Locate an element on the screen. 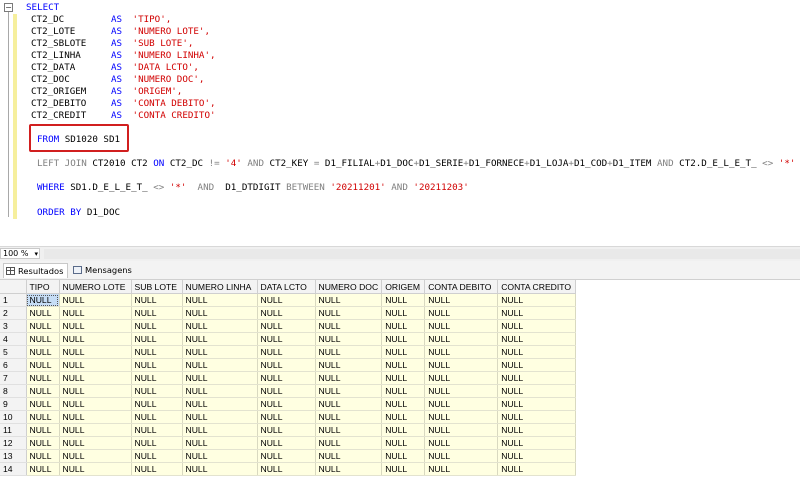 The height and width of the screenshot is (494, 800). table-row: 5 NULL NULL NULL NULL NULL NULL NULL NULL NULL is located at coordinates (288, 352).